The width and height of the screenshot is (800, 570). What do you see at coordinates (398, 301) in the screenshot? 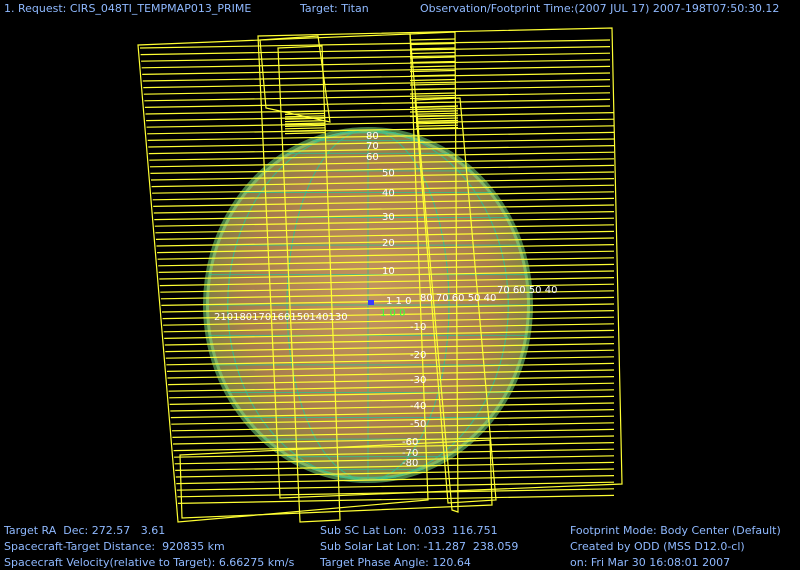
I see `longitude-label: 1 1 0` at bounding box center [398, 301].